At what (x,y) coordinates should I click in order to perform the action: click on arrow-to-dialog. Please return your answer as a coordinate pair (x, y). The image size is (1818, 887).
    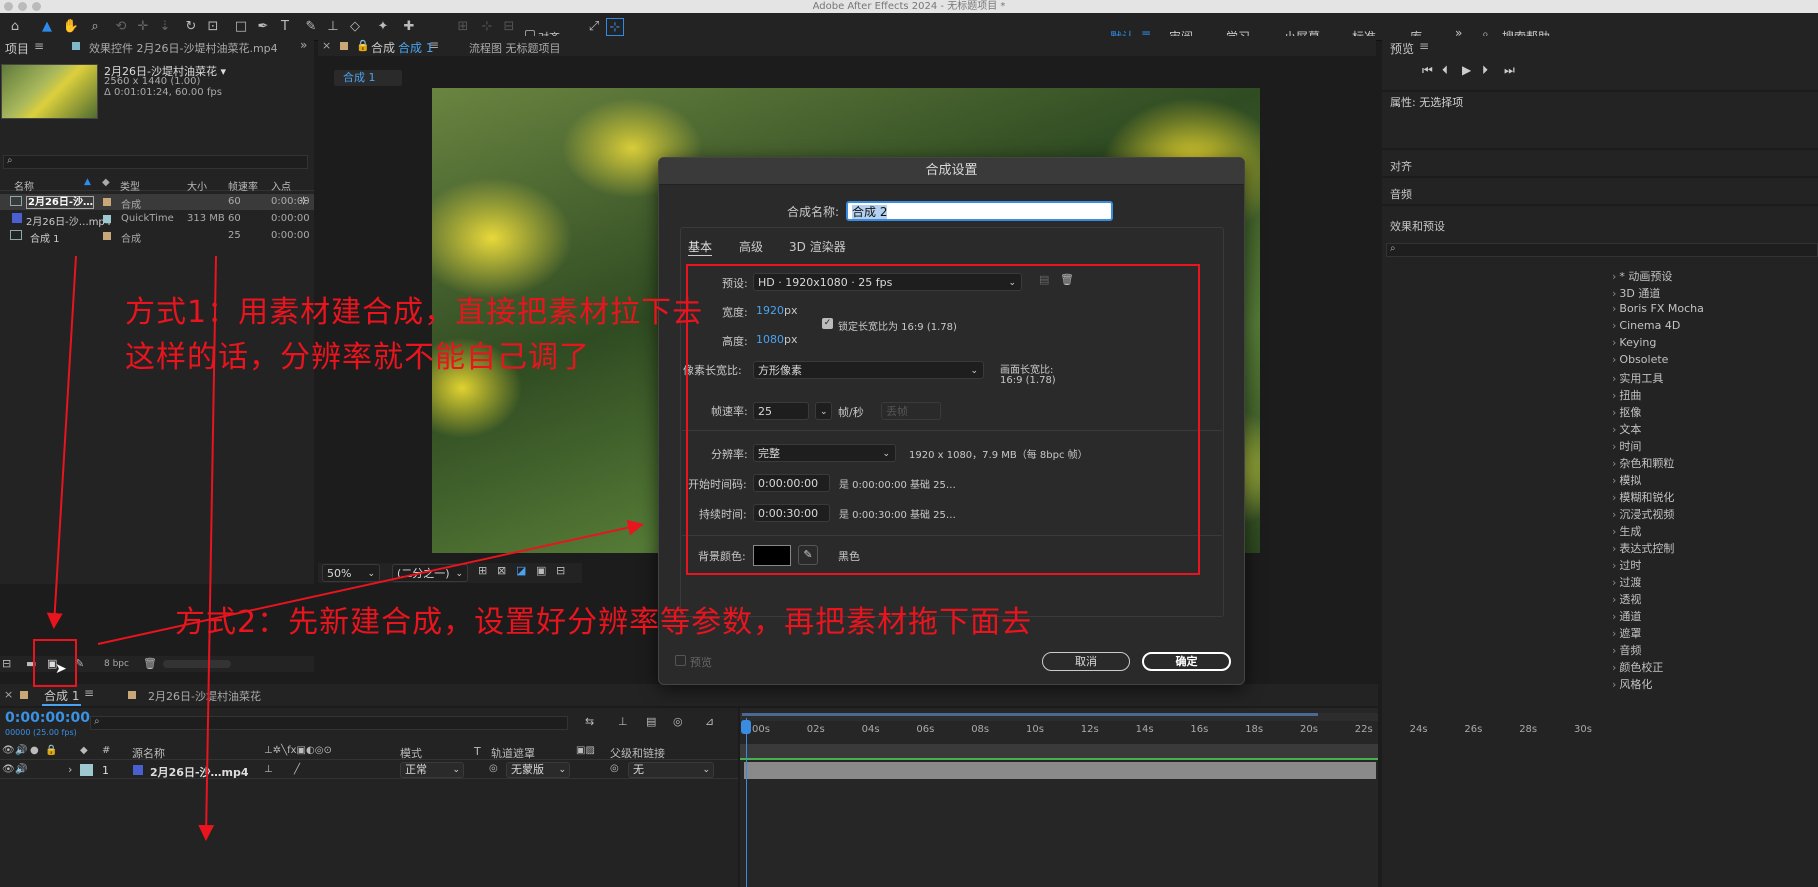
    Looking at the image, I should click on (370, 582).